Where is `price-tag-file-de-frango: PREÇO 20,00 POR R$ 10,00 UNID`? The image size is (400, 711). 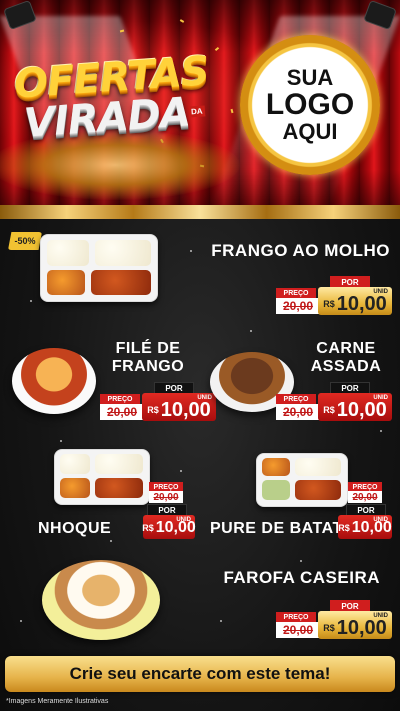
price-tag-file-de-frango: PREÇO 20,00 POR R$ 10,00 UNID is located at coordinates (158, 405).